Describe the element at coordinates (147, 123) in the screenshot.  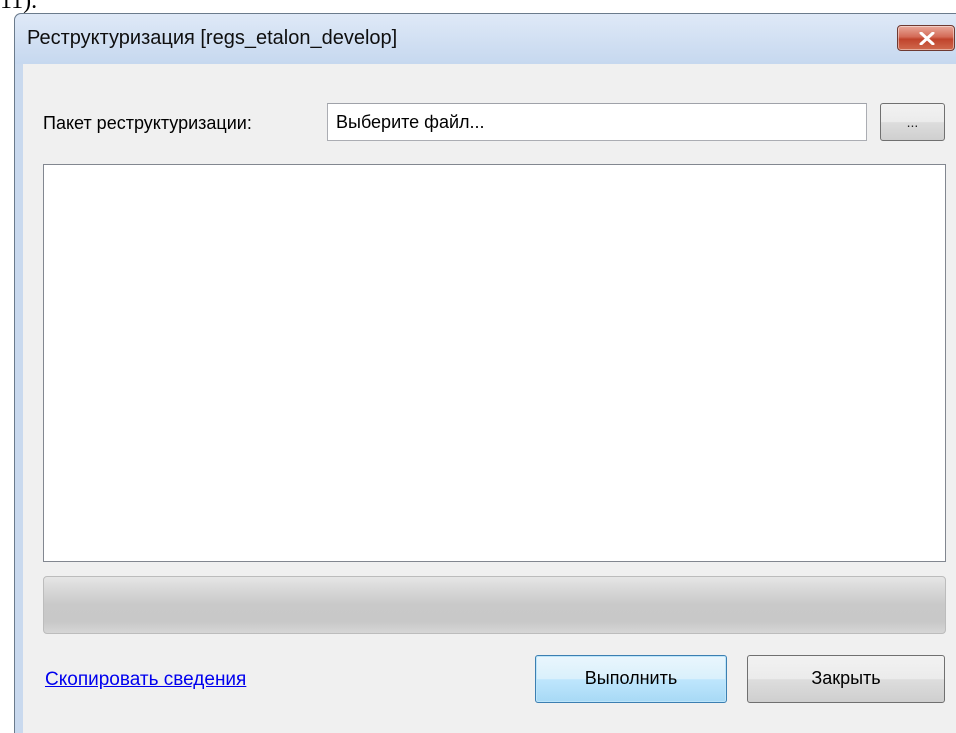
I see `package-label: Пакет реструктуризации:` at that location.